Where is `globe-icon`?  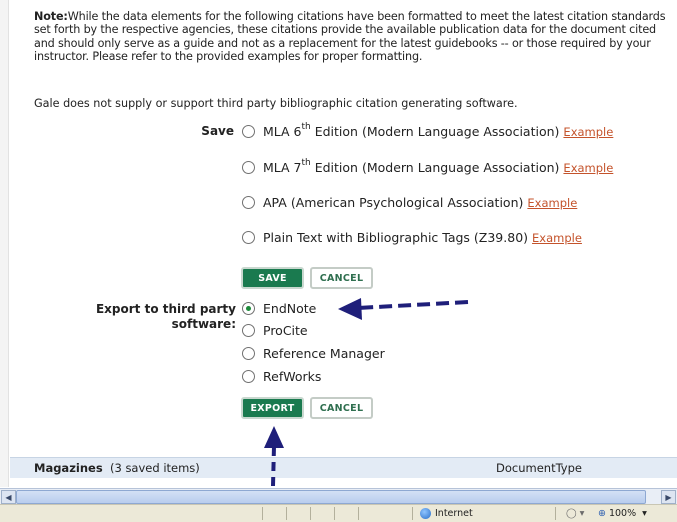
globe-icon is located at coordinates (425, 513).